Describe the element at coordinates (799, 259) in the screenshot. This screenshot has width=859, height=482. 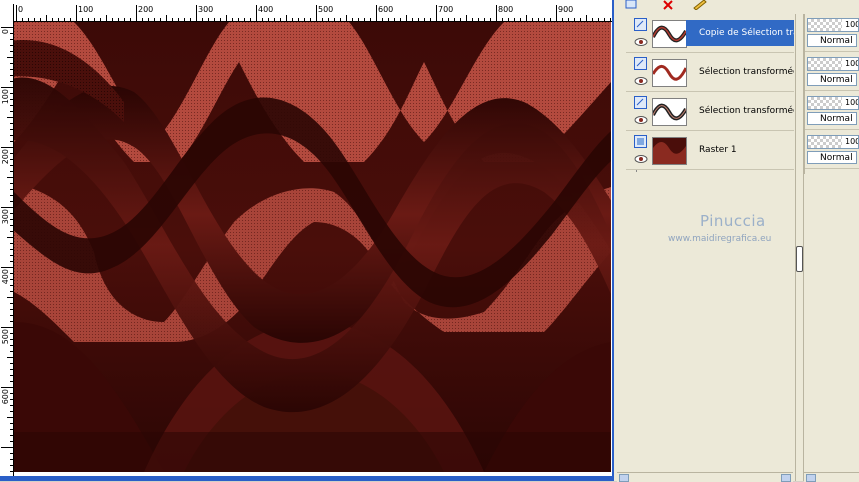
I see `collapse-arrow-icon` at that location.